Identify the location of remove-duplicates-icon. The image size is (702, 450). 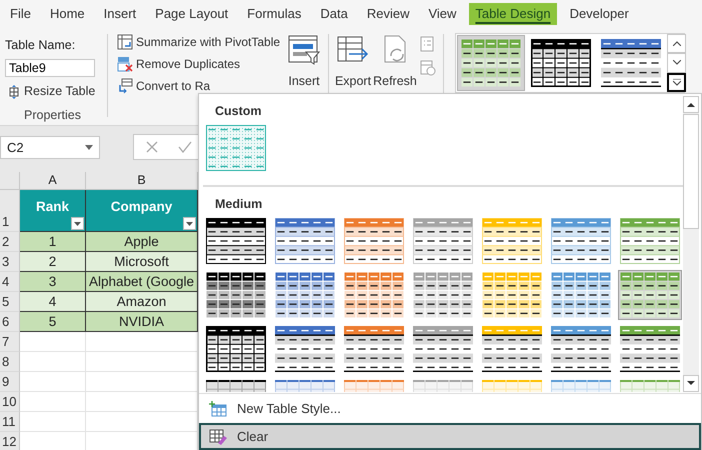
(125, 64).